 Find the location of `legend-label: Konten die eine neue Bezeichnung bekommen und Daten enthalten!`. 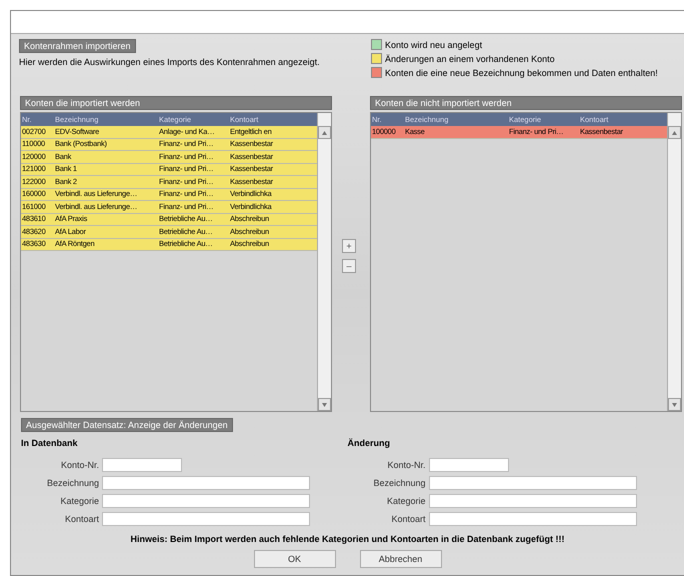

legend-label: Konten die eine neue Bezeichnung bekommen und Daten enthalten! is located at coordinates (521, 73).